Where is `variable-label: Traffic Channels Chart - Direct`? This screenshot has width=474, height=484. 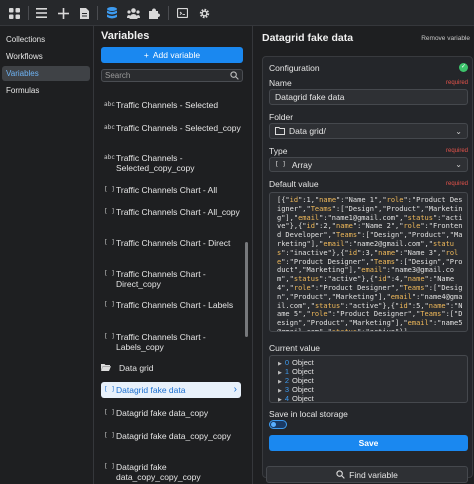 variable-label: Traffic Channels Chart - Direct is located at coordinates (173, 243).